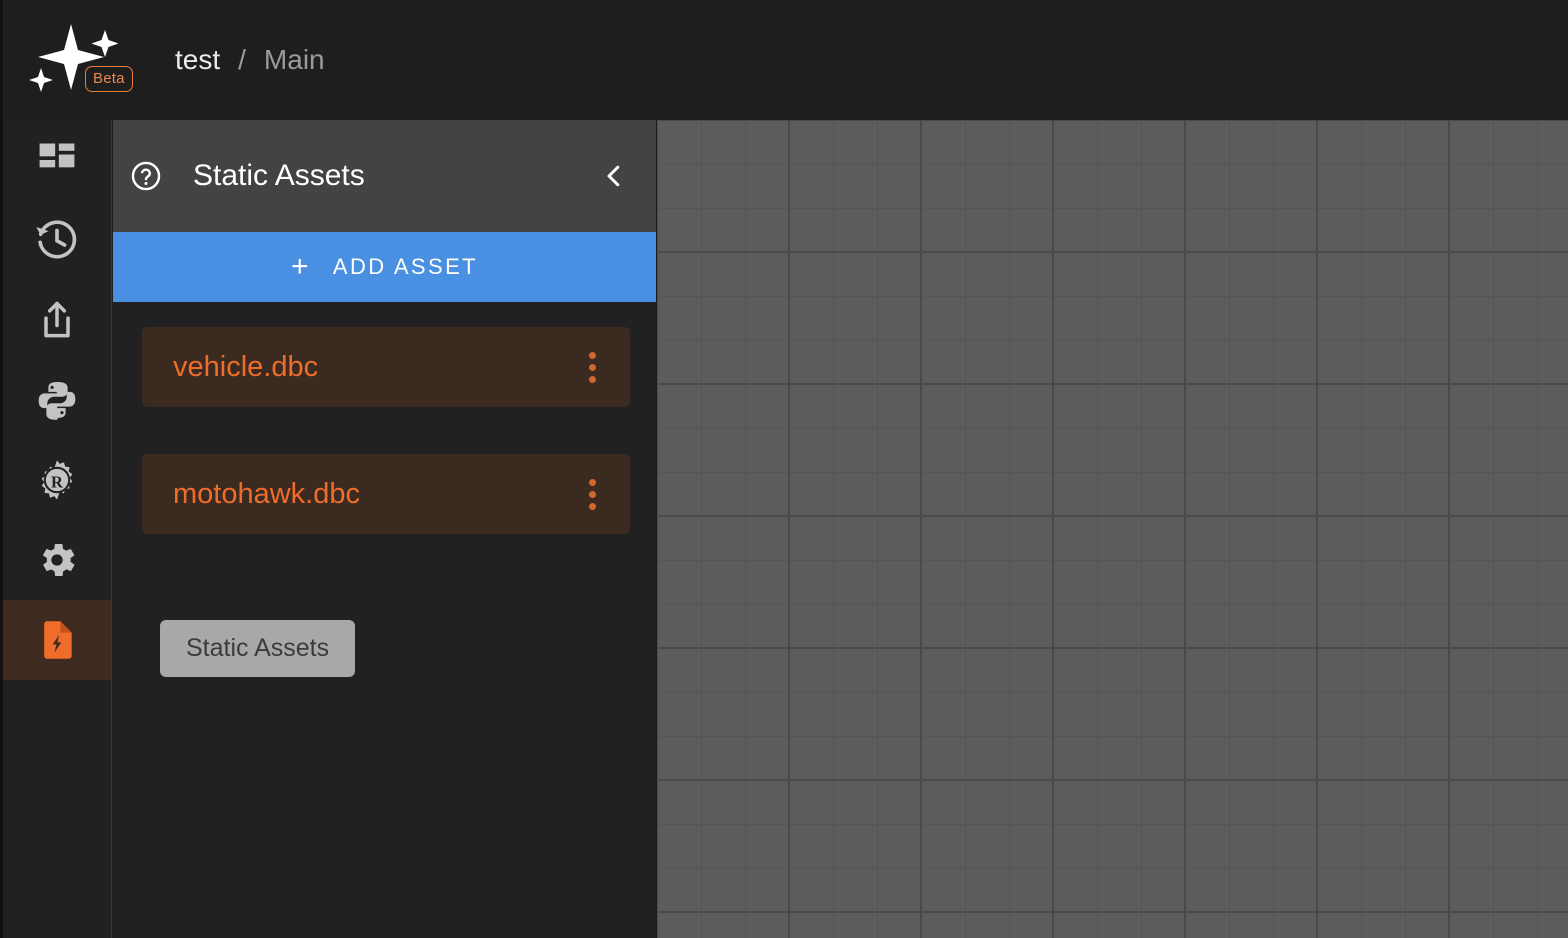 The image size is (1568, 938). I want to click on asset-list: vehicle.dbc motohawk.dbc Static Assets, so click(384, 489).